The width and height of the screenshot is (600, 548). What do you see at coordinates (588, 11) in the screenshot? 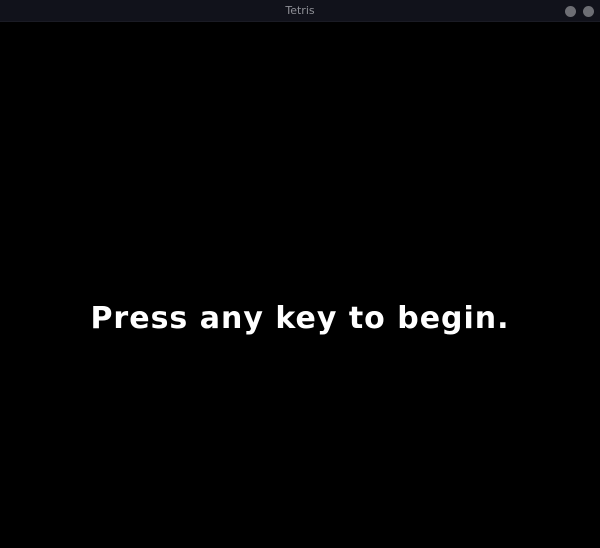
I see `close-button` at bounding box center [588, 11].